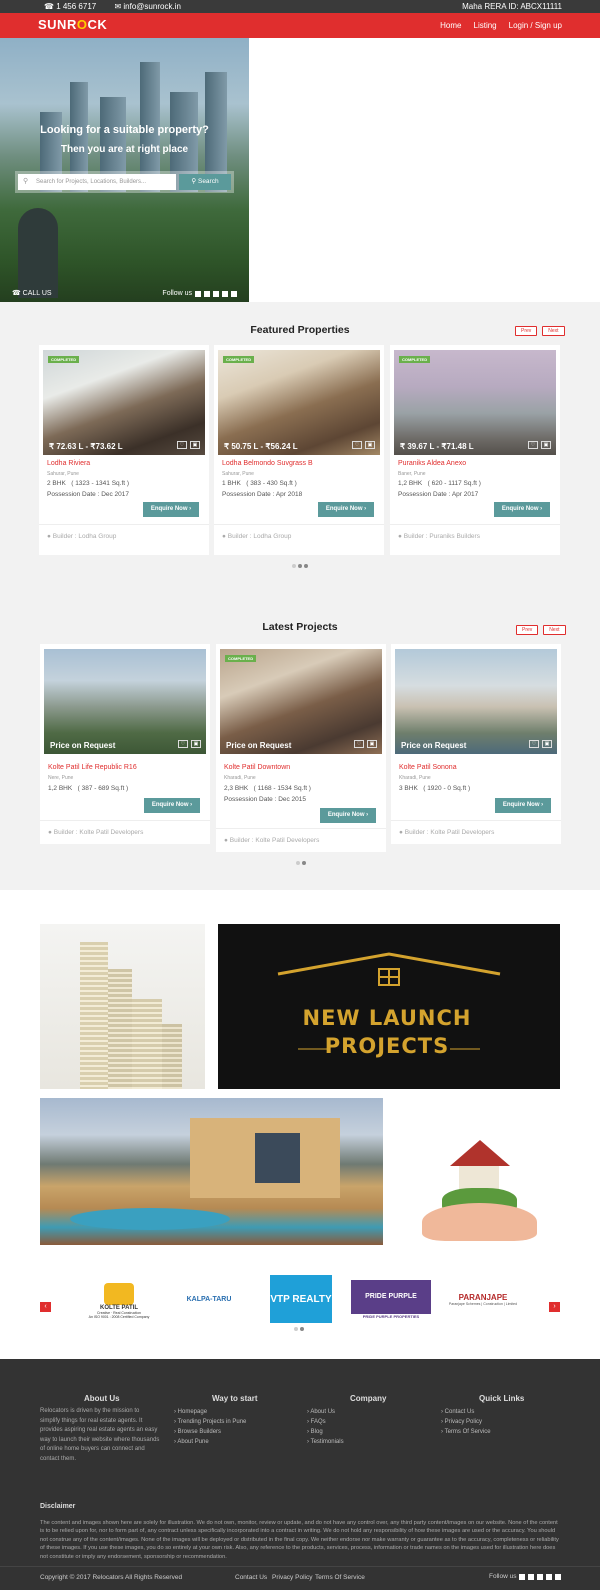 The image size is (600, 1590). I want to click on nav-listing-link: Listing, so click(485, 25).